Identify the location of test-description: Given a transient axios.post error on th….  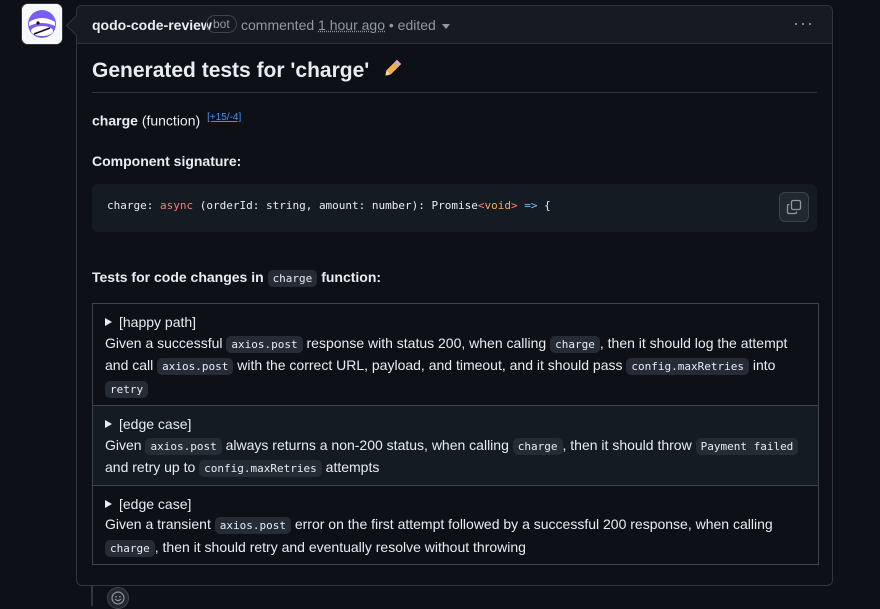
(439, 536).